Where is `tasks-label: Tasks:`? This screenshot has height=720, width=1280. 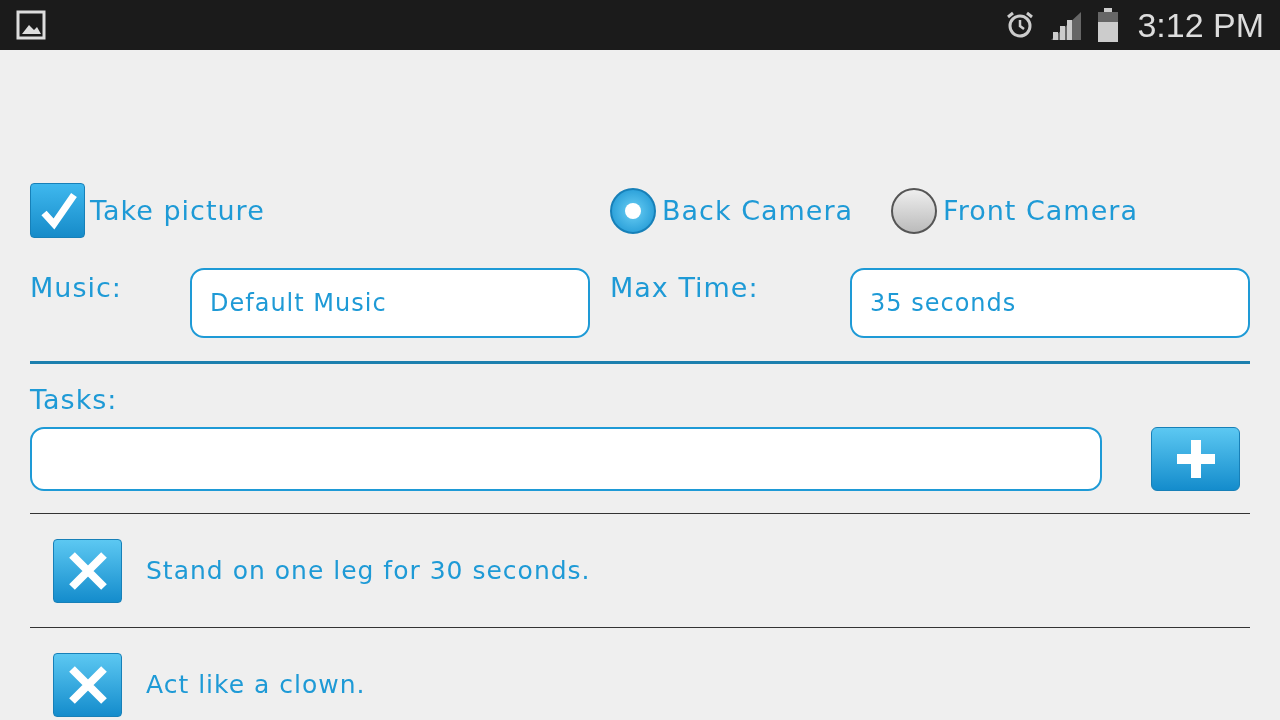 tasks-label: Tasks: is located at coordinates (74, 399).